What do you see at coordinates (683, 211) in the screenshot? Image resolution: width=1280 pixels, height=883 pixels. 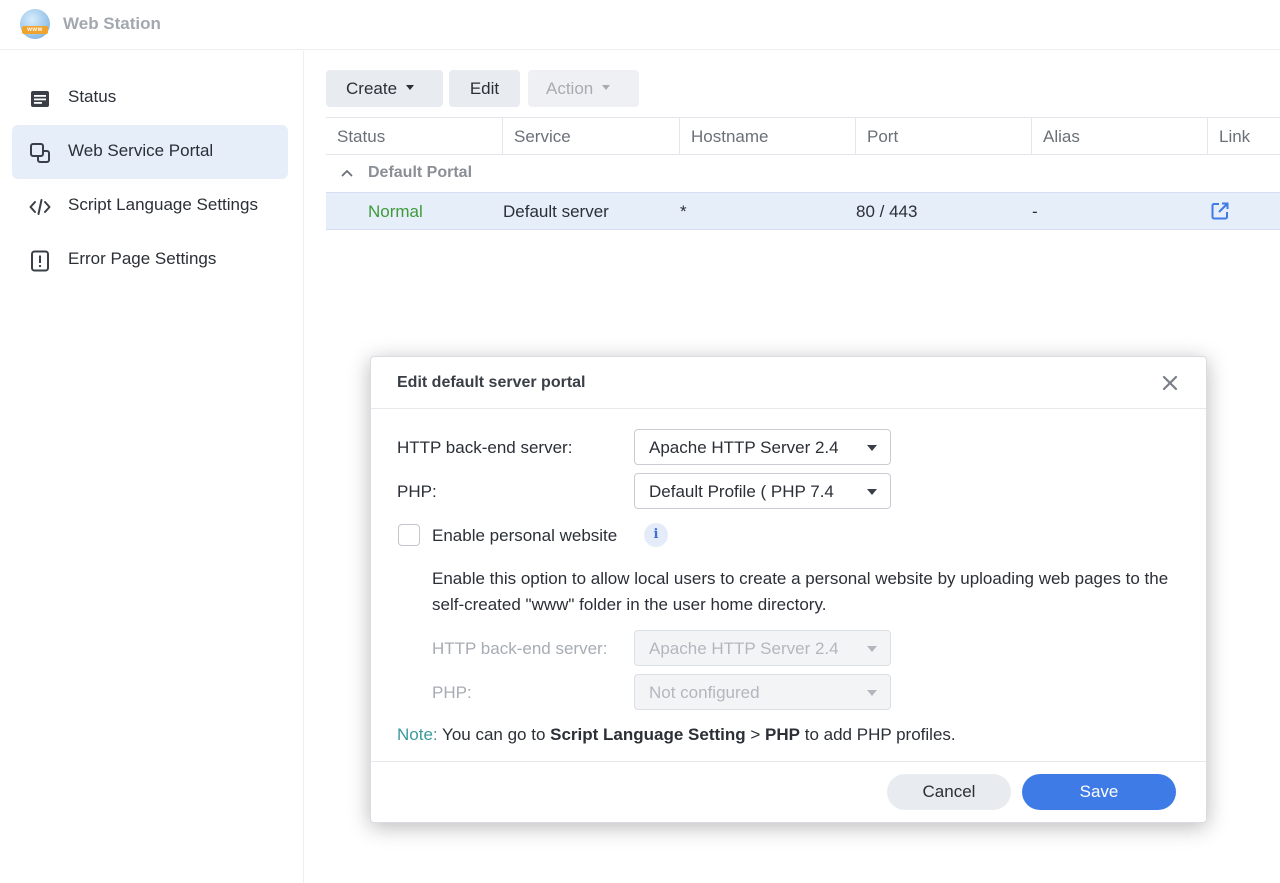 I see `hostname-cell: *` at bounding box center [683, 211].